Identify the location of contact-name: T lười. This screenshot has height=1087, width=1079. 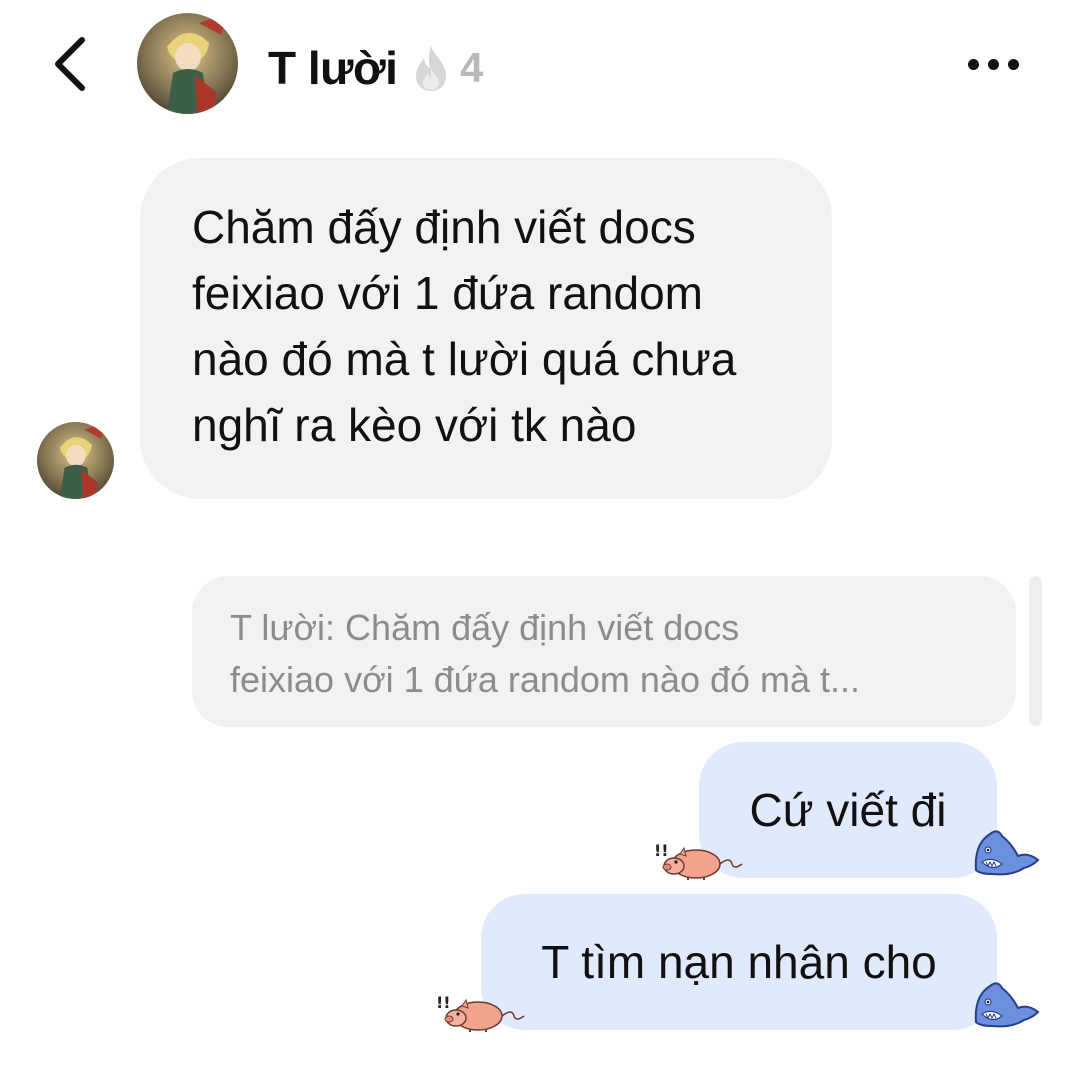
(333, 68).